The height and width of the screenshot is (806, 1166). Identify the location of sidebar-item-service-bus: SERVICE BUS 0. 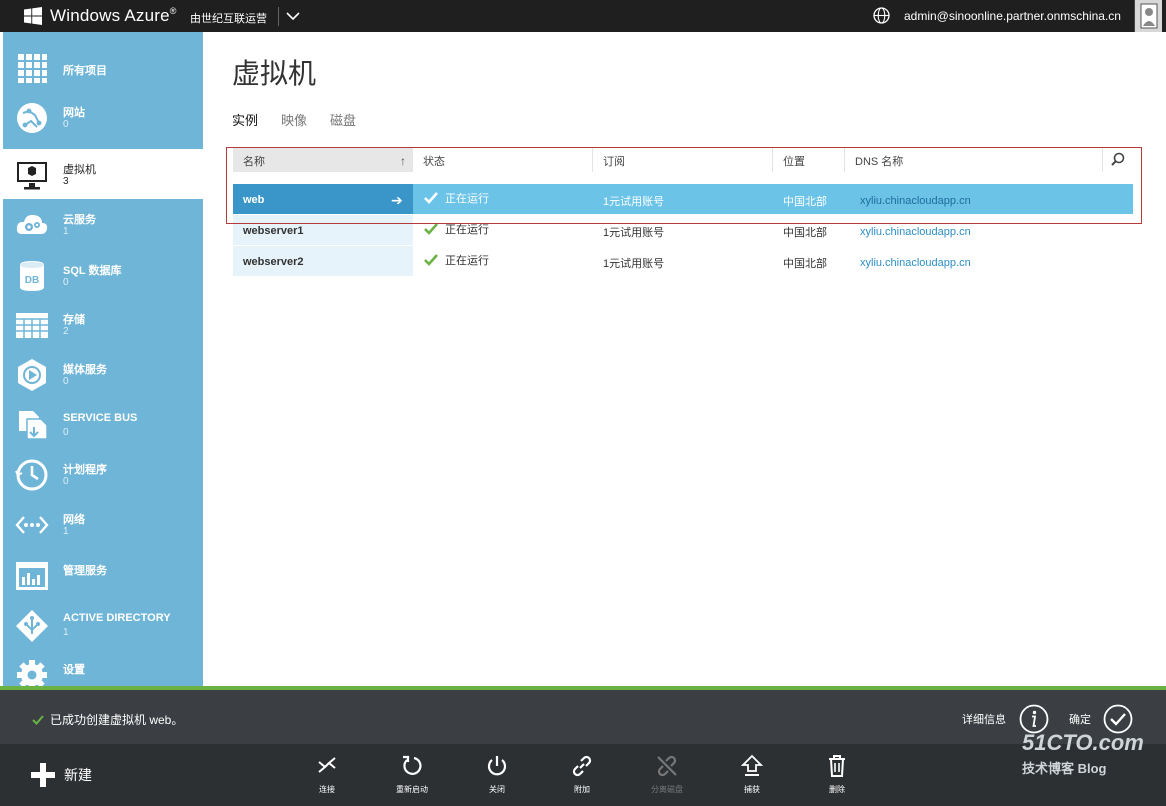
(103, 425).